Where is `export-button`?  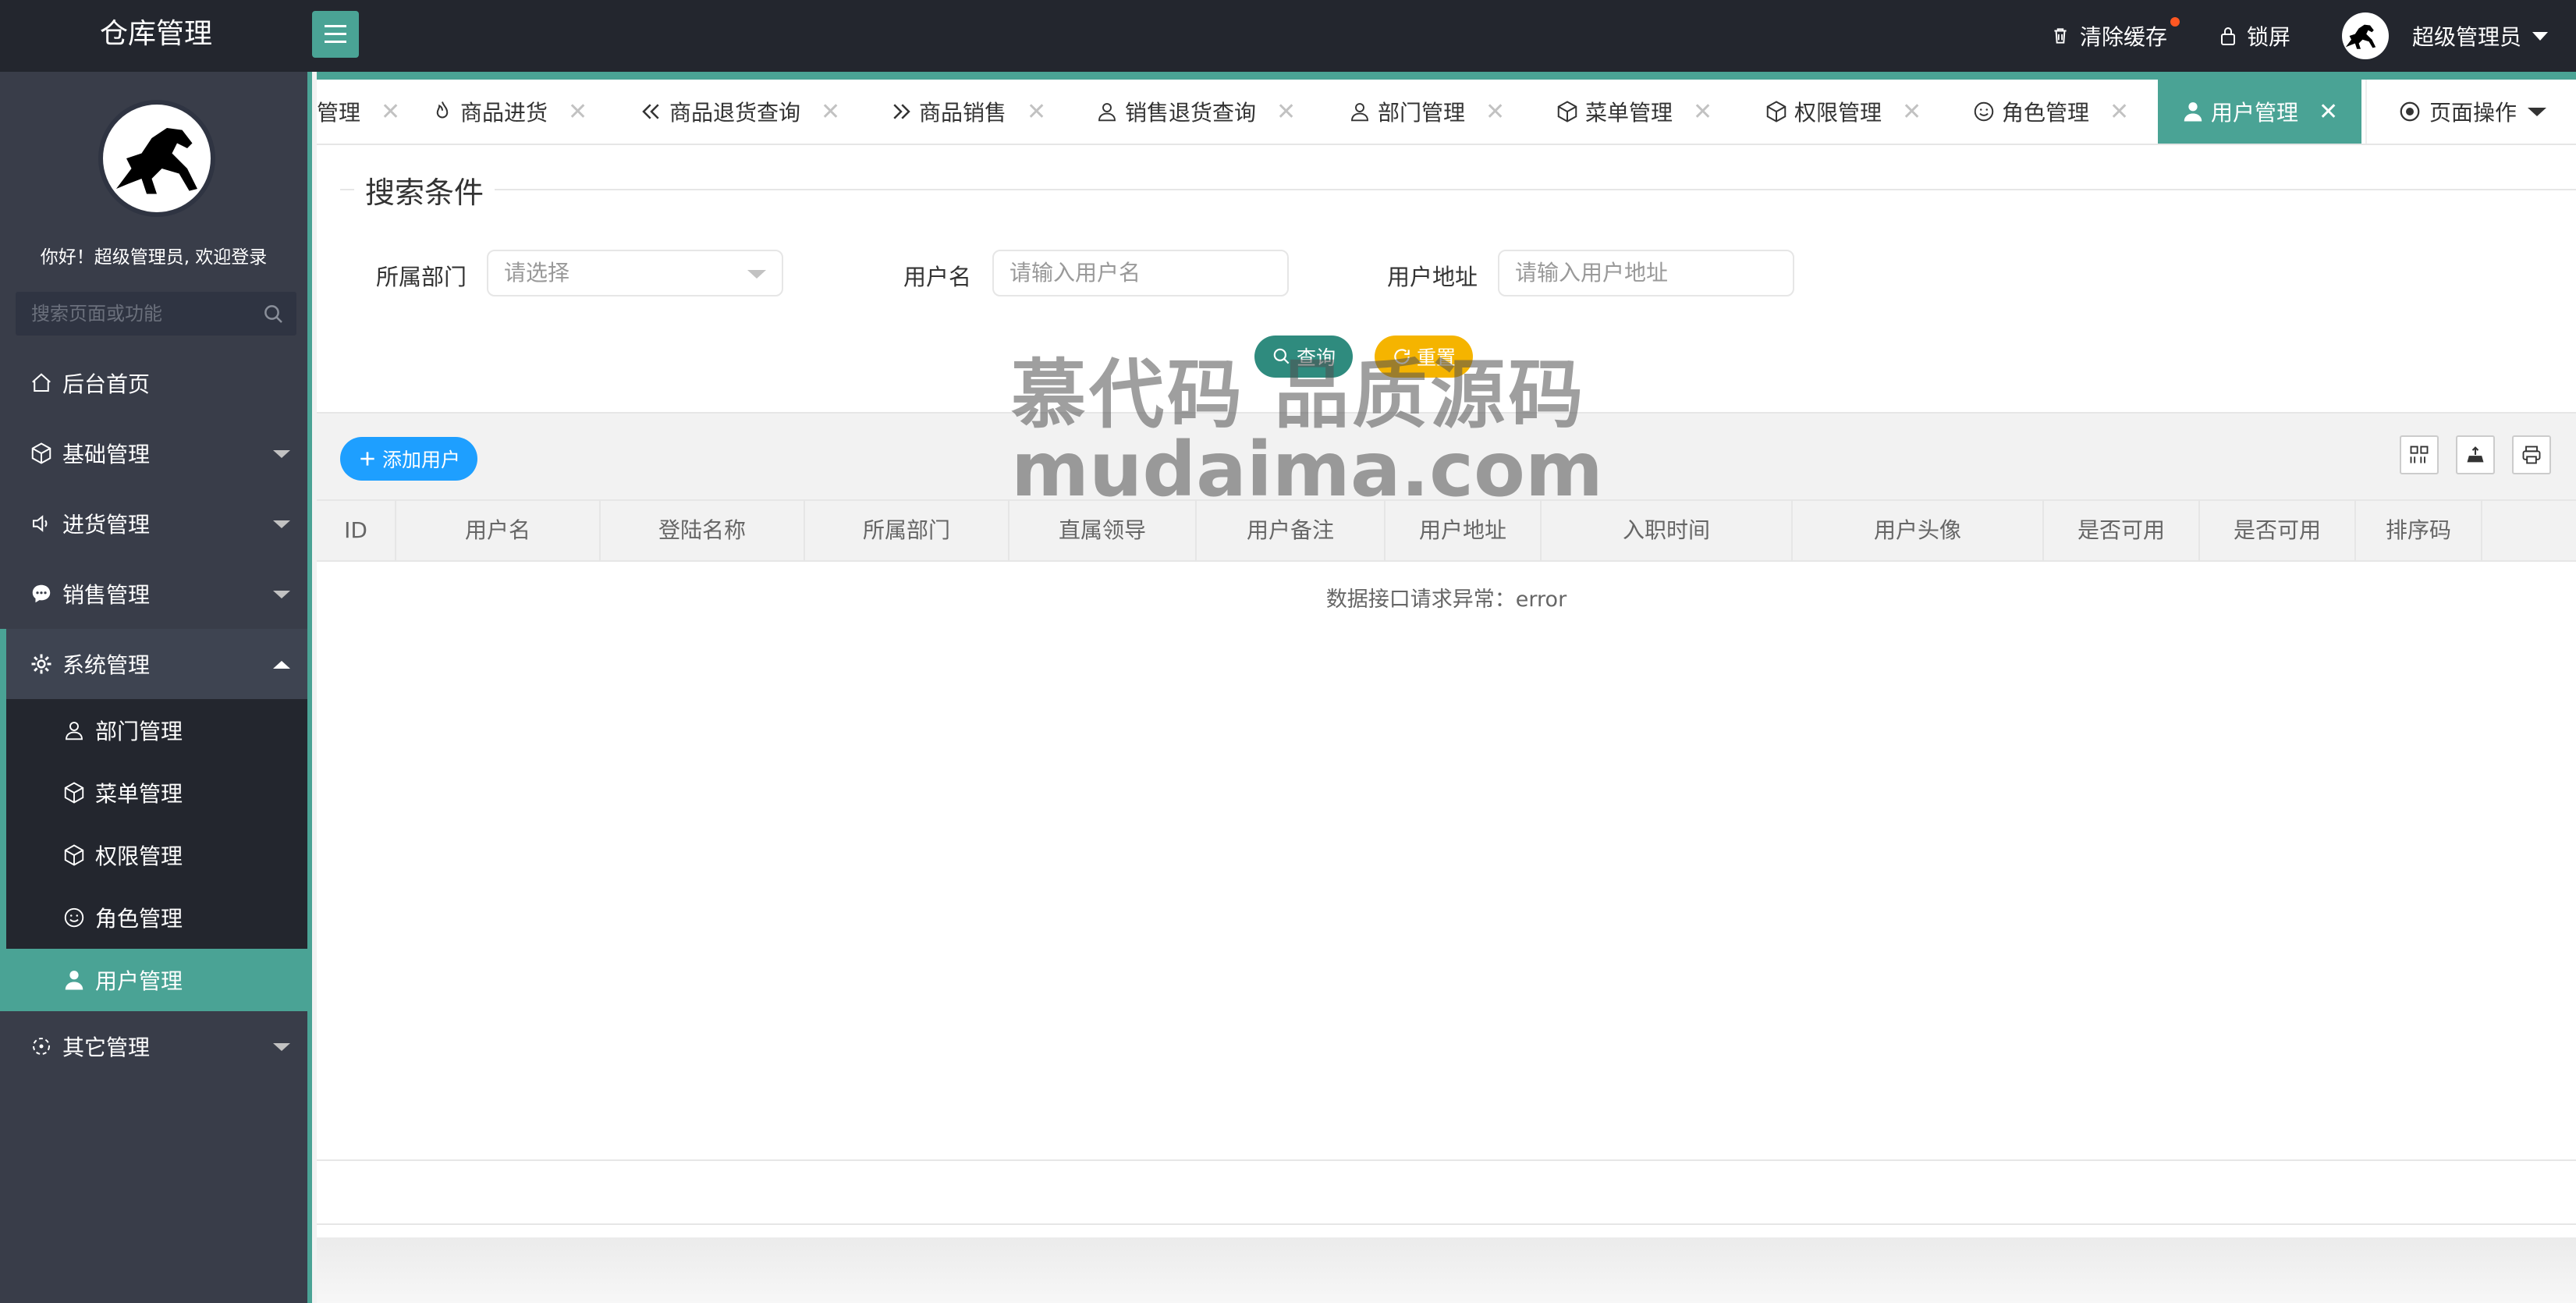
export-button is located at coordinates (2475, 454).